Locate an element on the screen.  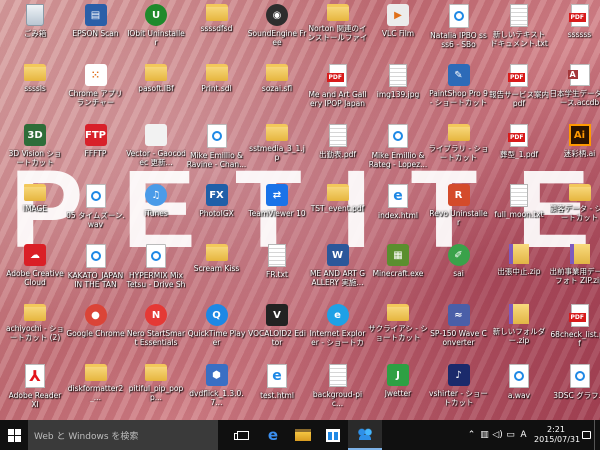
desktop-icon: ▤ EPSON Scan is located at coordinates (96, 33).